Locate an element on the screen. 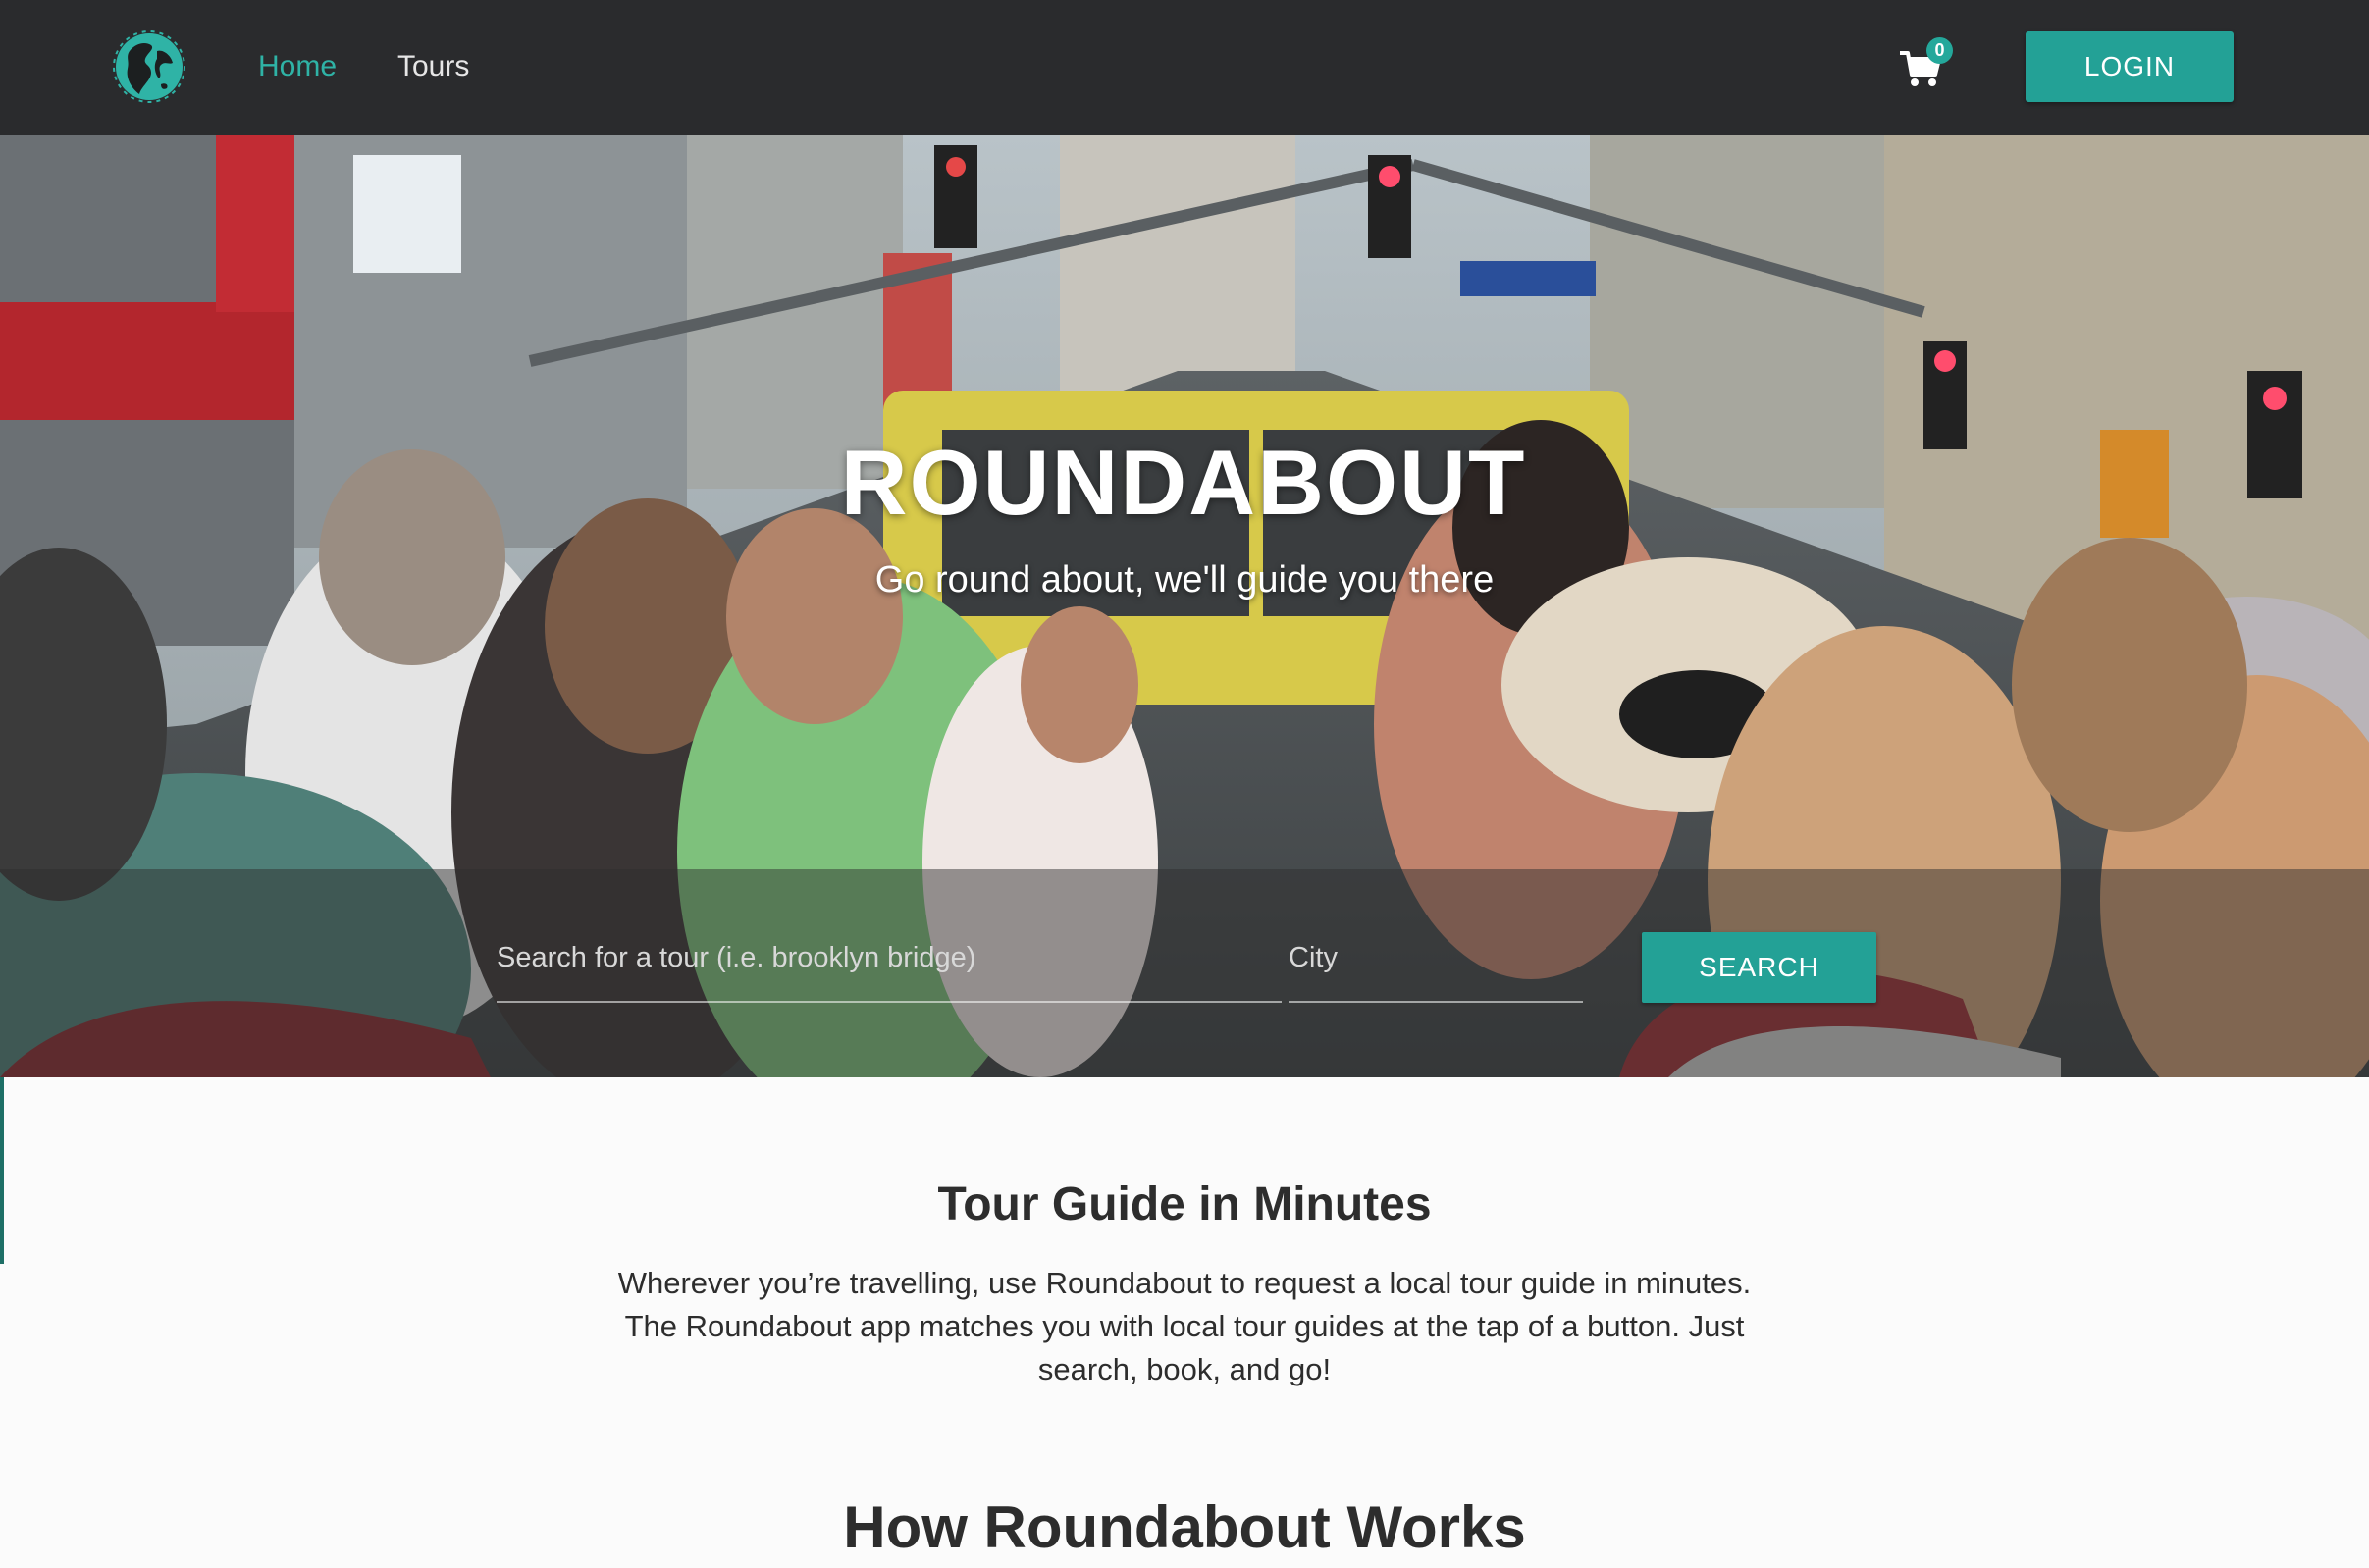 The image size is (2369, 1568). nav-link-tours: Tours is located at coordinates (433, 66).